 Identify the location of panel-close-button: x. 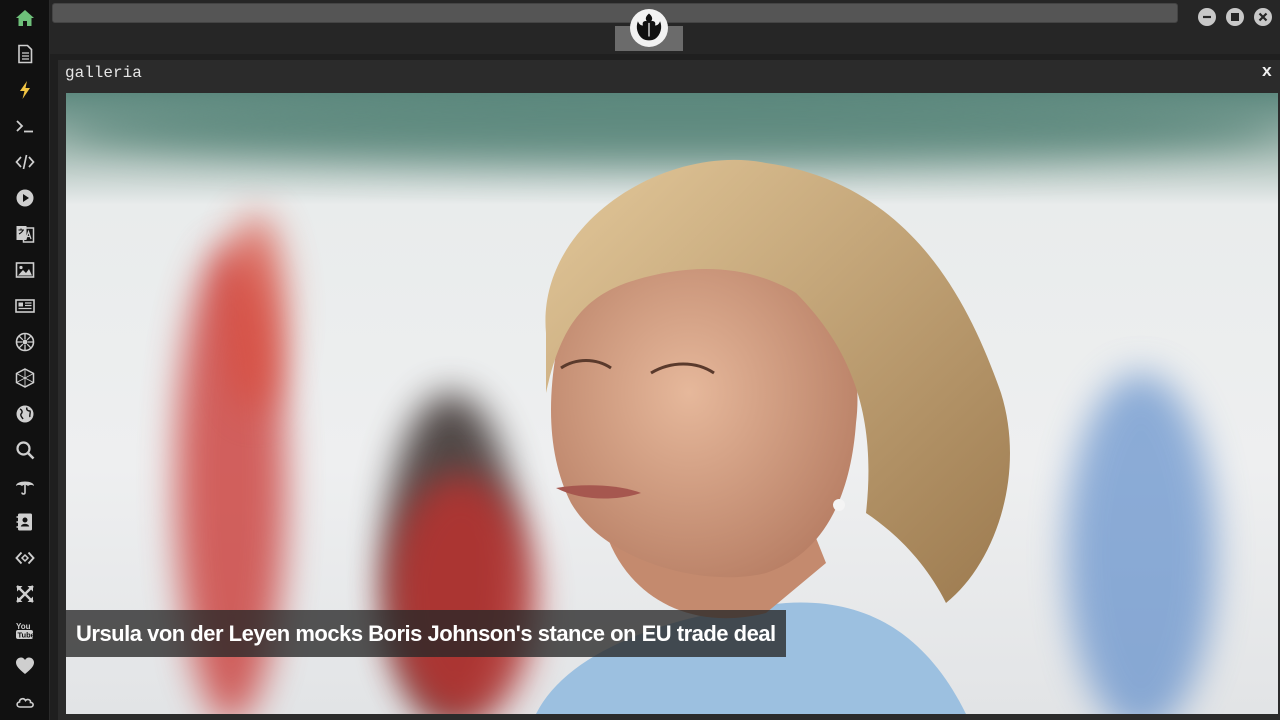
(1267, 72).